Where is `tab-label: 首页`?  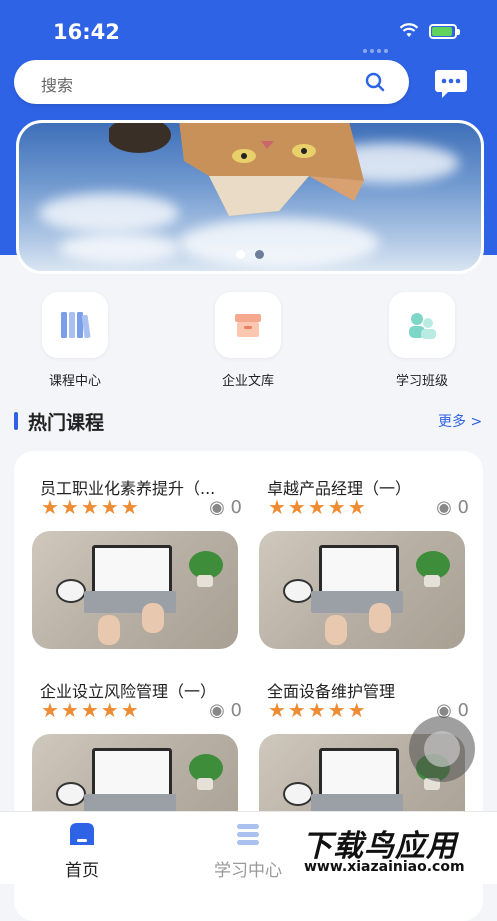
tab-label: 首页 is located at coordinates (82, 871).